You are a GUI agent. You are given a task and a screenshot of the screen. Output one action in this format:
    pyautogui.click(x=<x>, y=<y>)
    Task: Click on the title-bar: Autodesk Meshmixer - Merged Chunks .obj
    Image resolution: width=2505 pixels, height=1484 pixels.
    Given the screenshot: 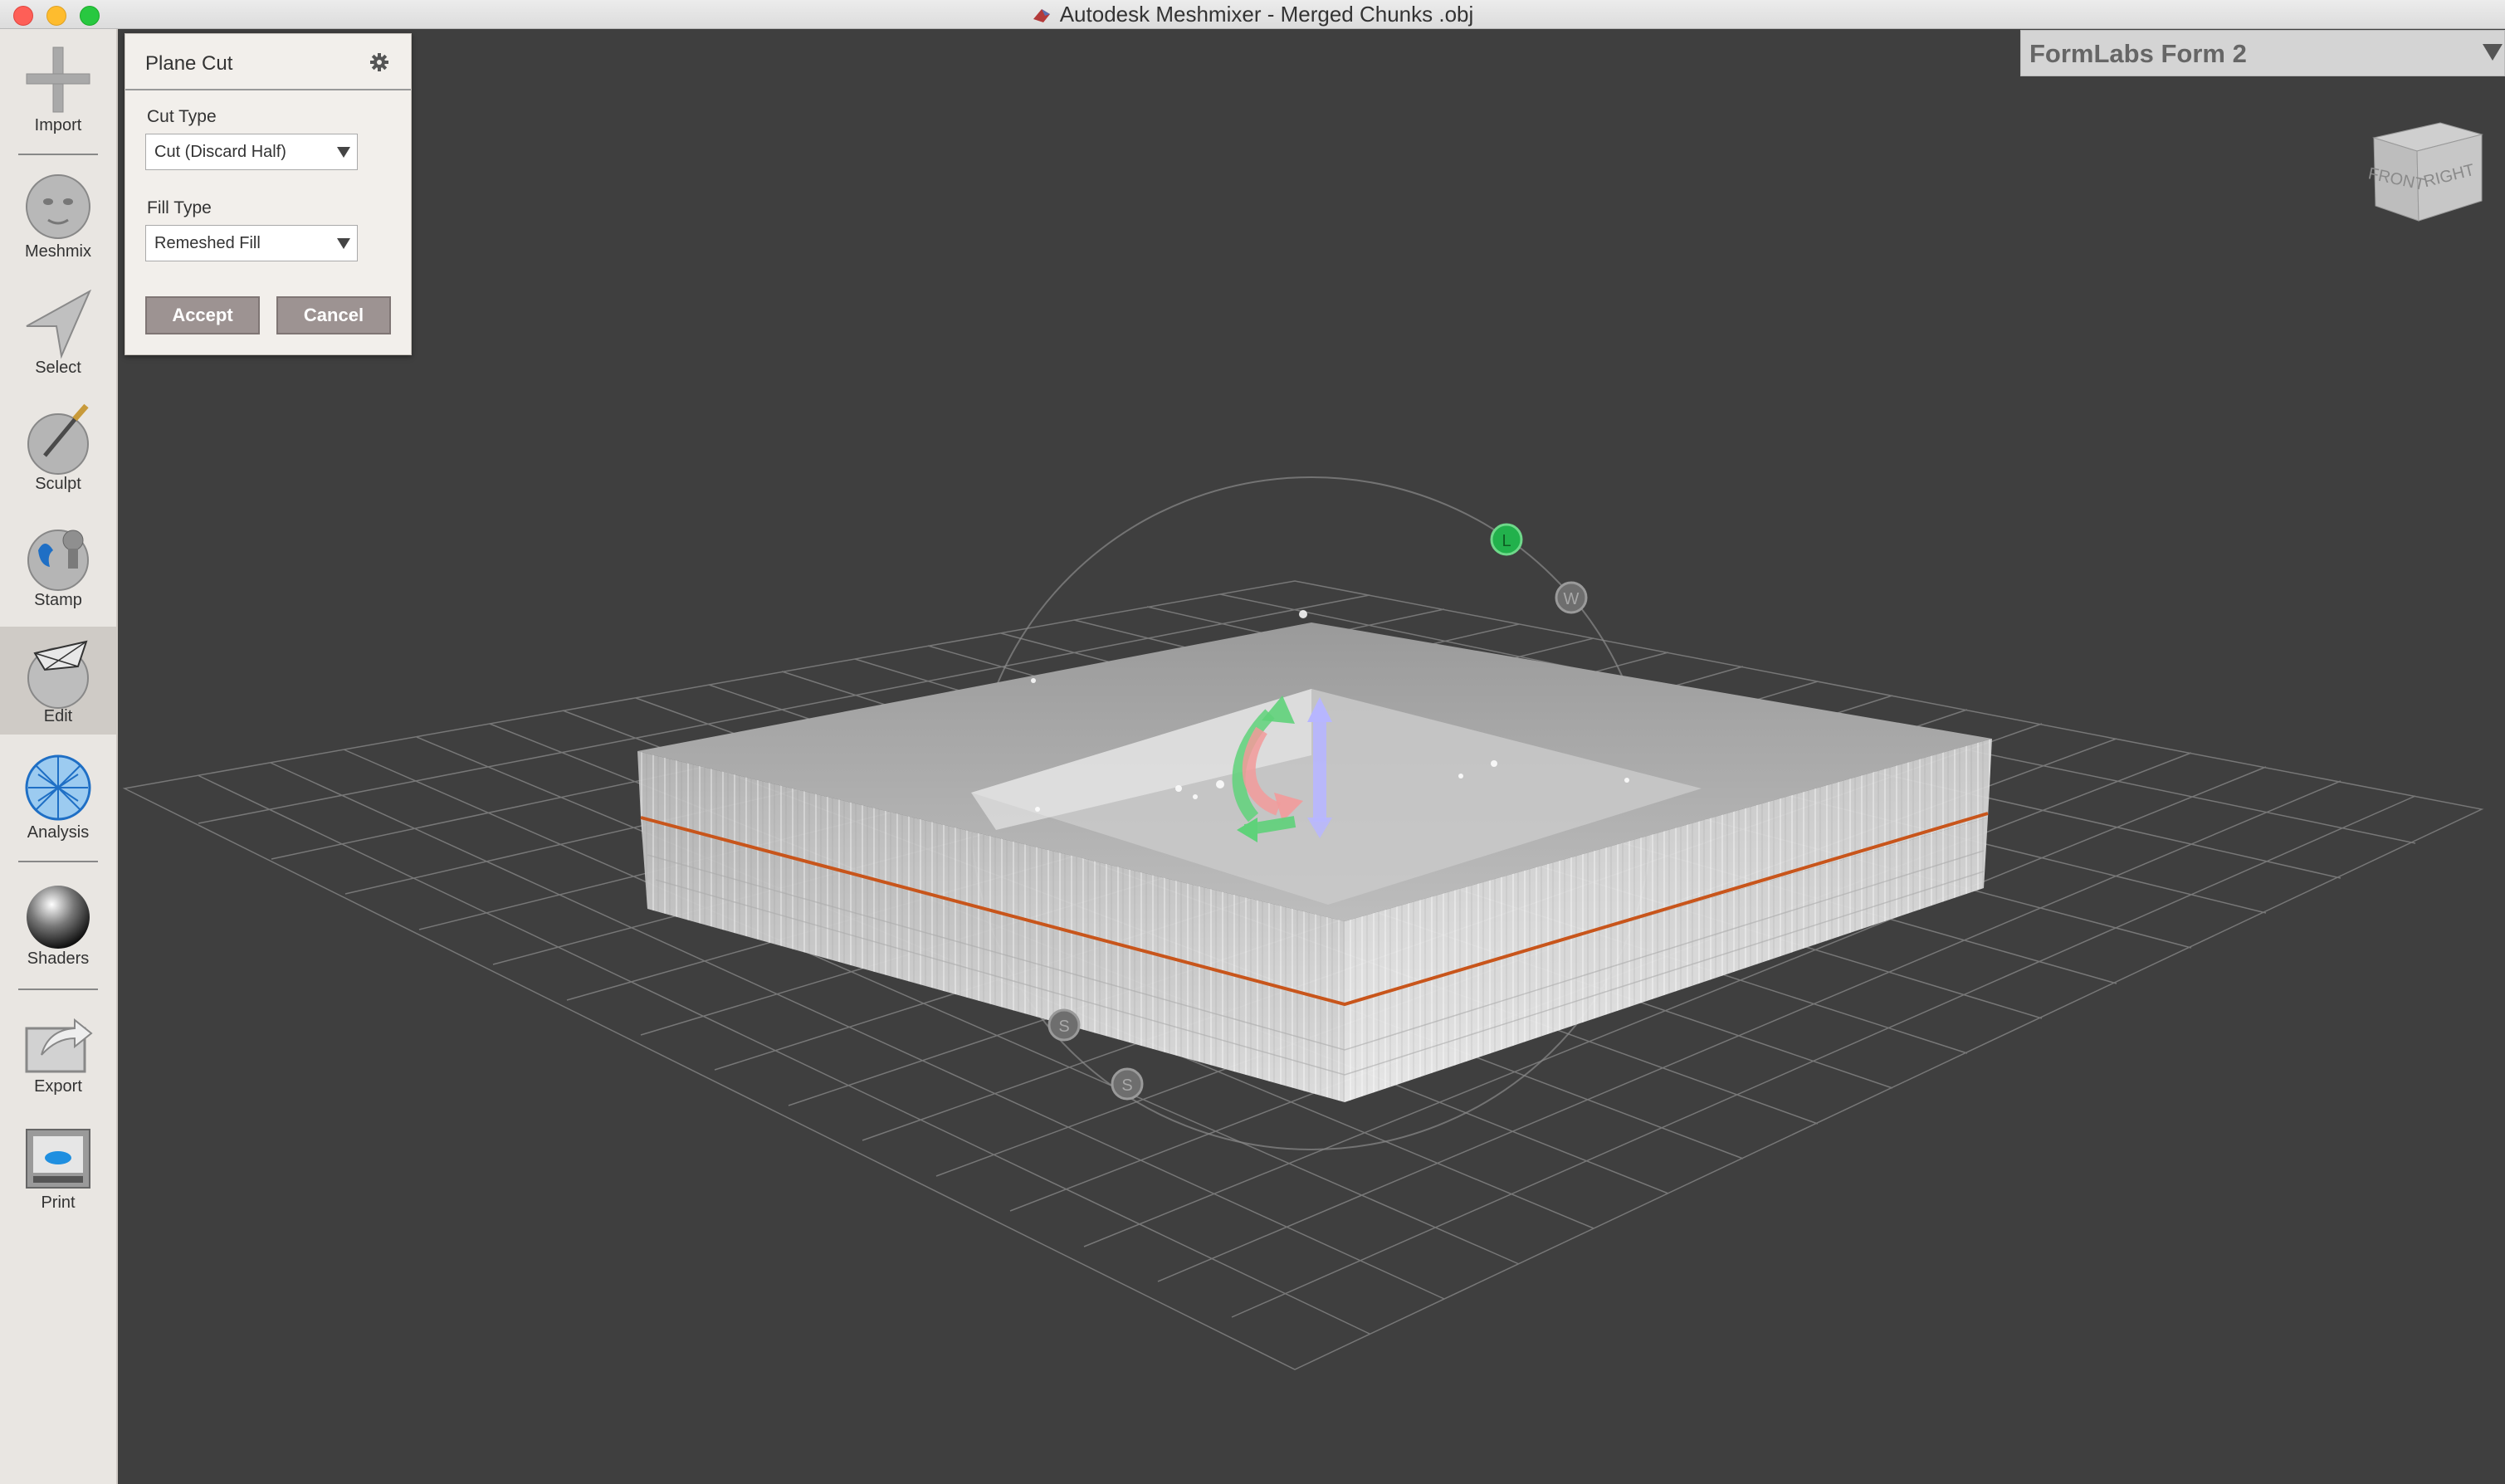 What is the action you would take?
    pyautogui.click(x=1252, y=14)
    